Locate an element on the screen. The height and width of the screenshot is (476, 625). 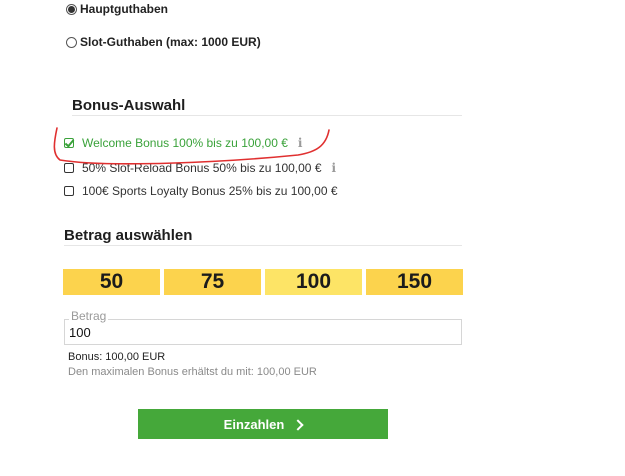
amount-preset-75: 75 is located at coordinates (212, 282).